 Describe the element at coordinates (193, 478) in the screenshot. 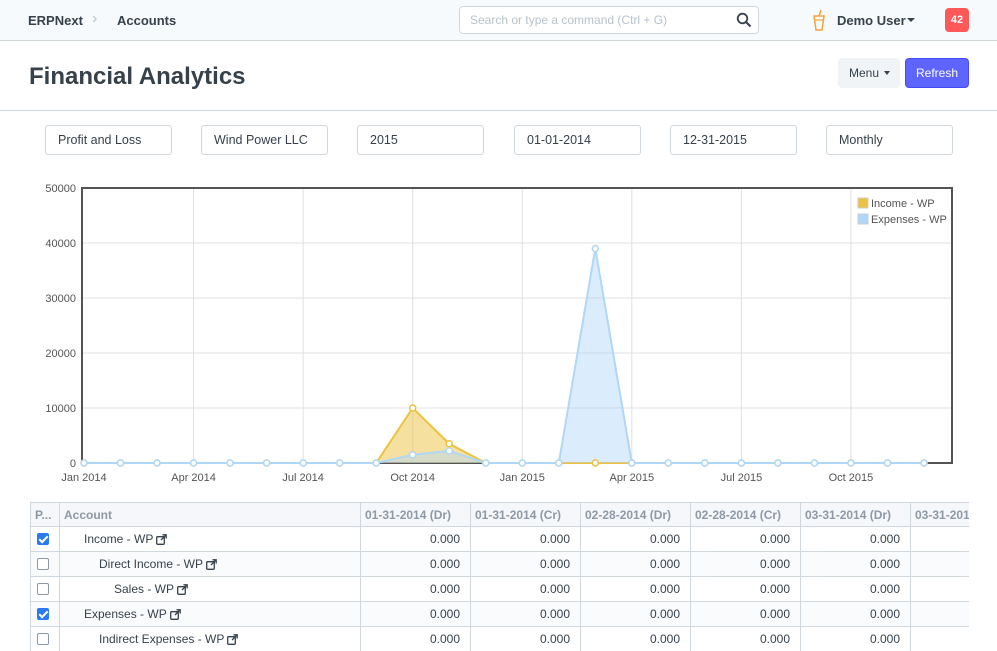

I see `x-tick-label: Apr 2014` at that location.